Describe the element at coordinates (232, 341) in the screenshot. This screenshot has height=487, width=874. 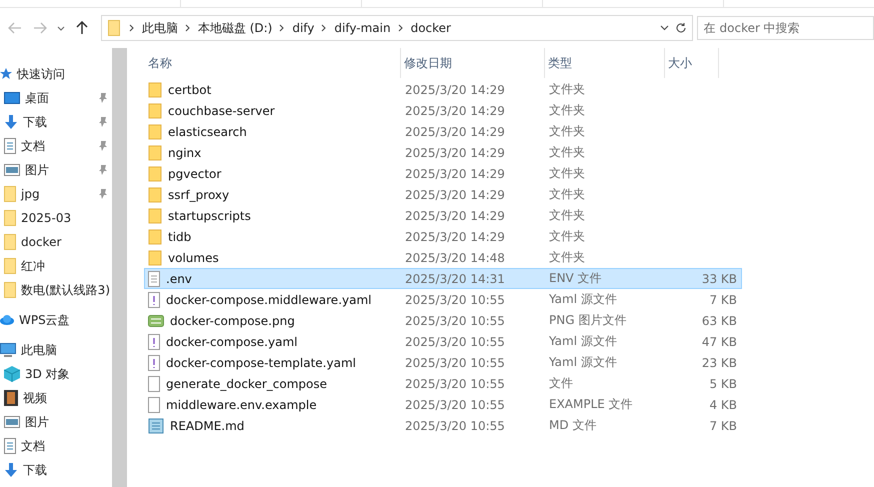
I see `file-name: docker-compose.yaml` at that location.